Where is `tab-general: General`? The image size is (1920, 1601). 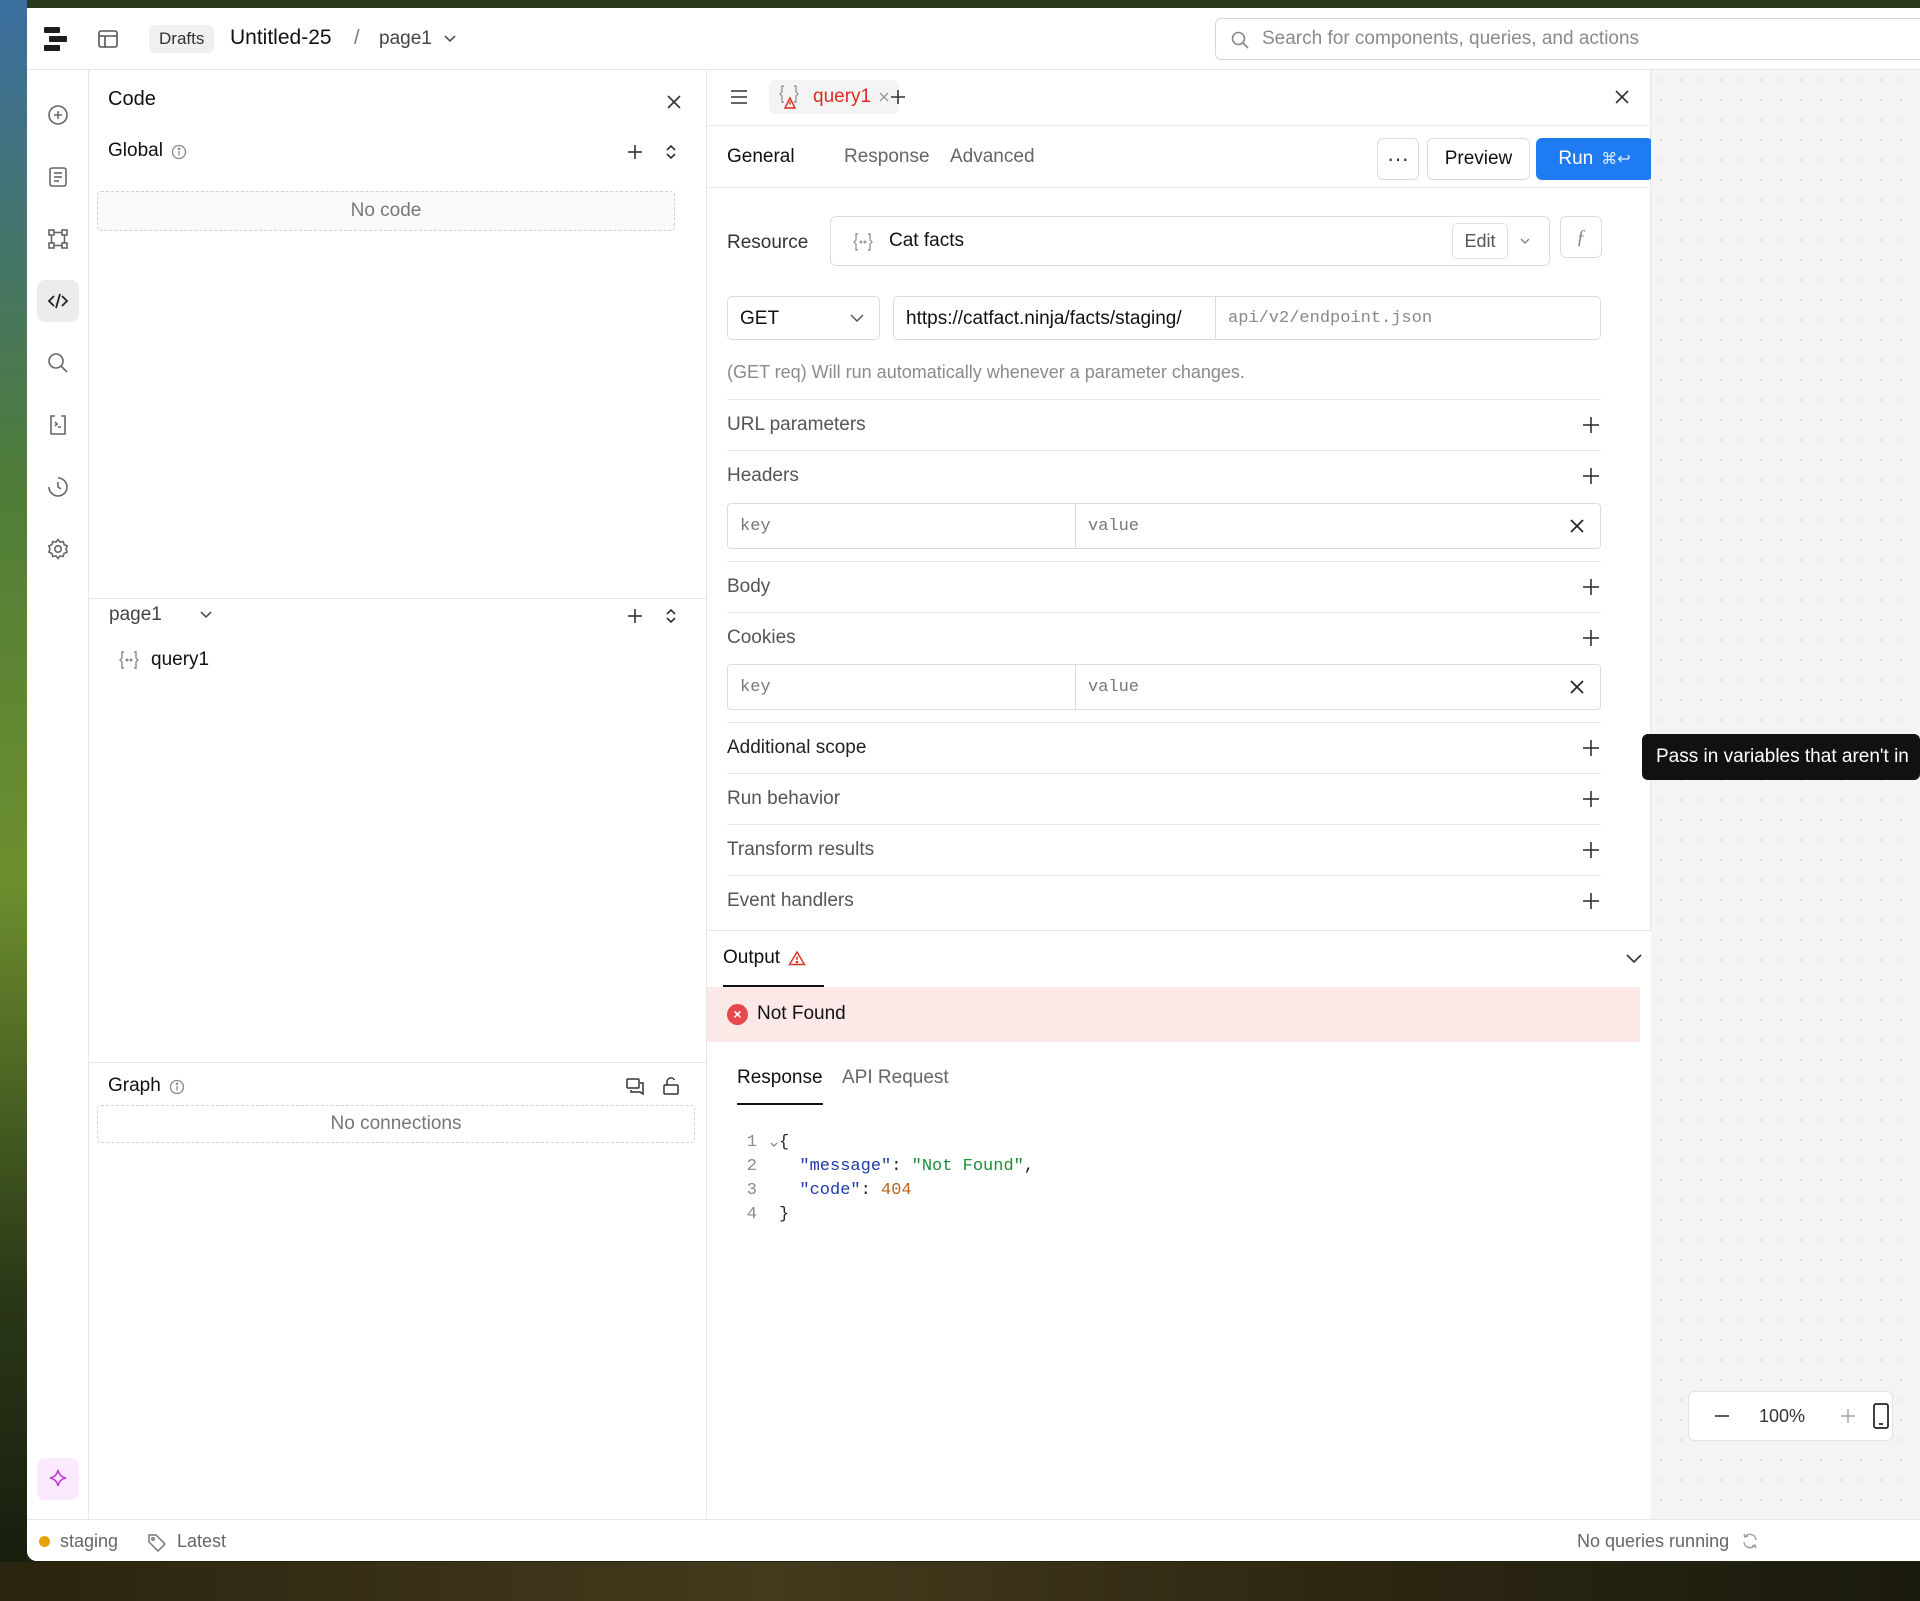 tab-general: General is located at coordinates (761, 157).